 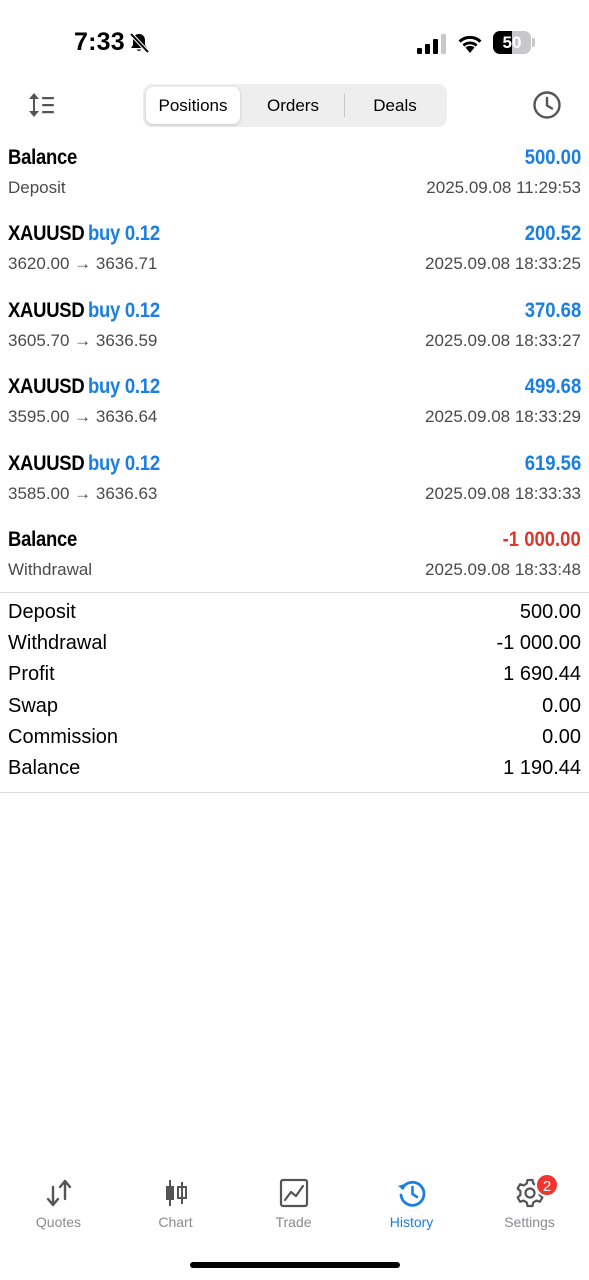 I want to click on summary-value: 500.00, so click(x=550, y=612).